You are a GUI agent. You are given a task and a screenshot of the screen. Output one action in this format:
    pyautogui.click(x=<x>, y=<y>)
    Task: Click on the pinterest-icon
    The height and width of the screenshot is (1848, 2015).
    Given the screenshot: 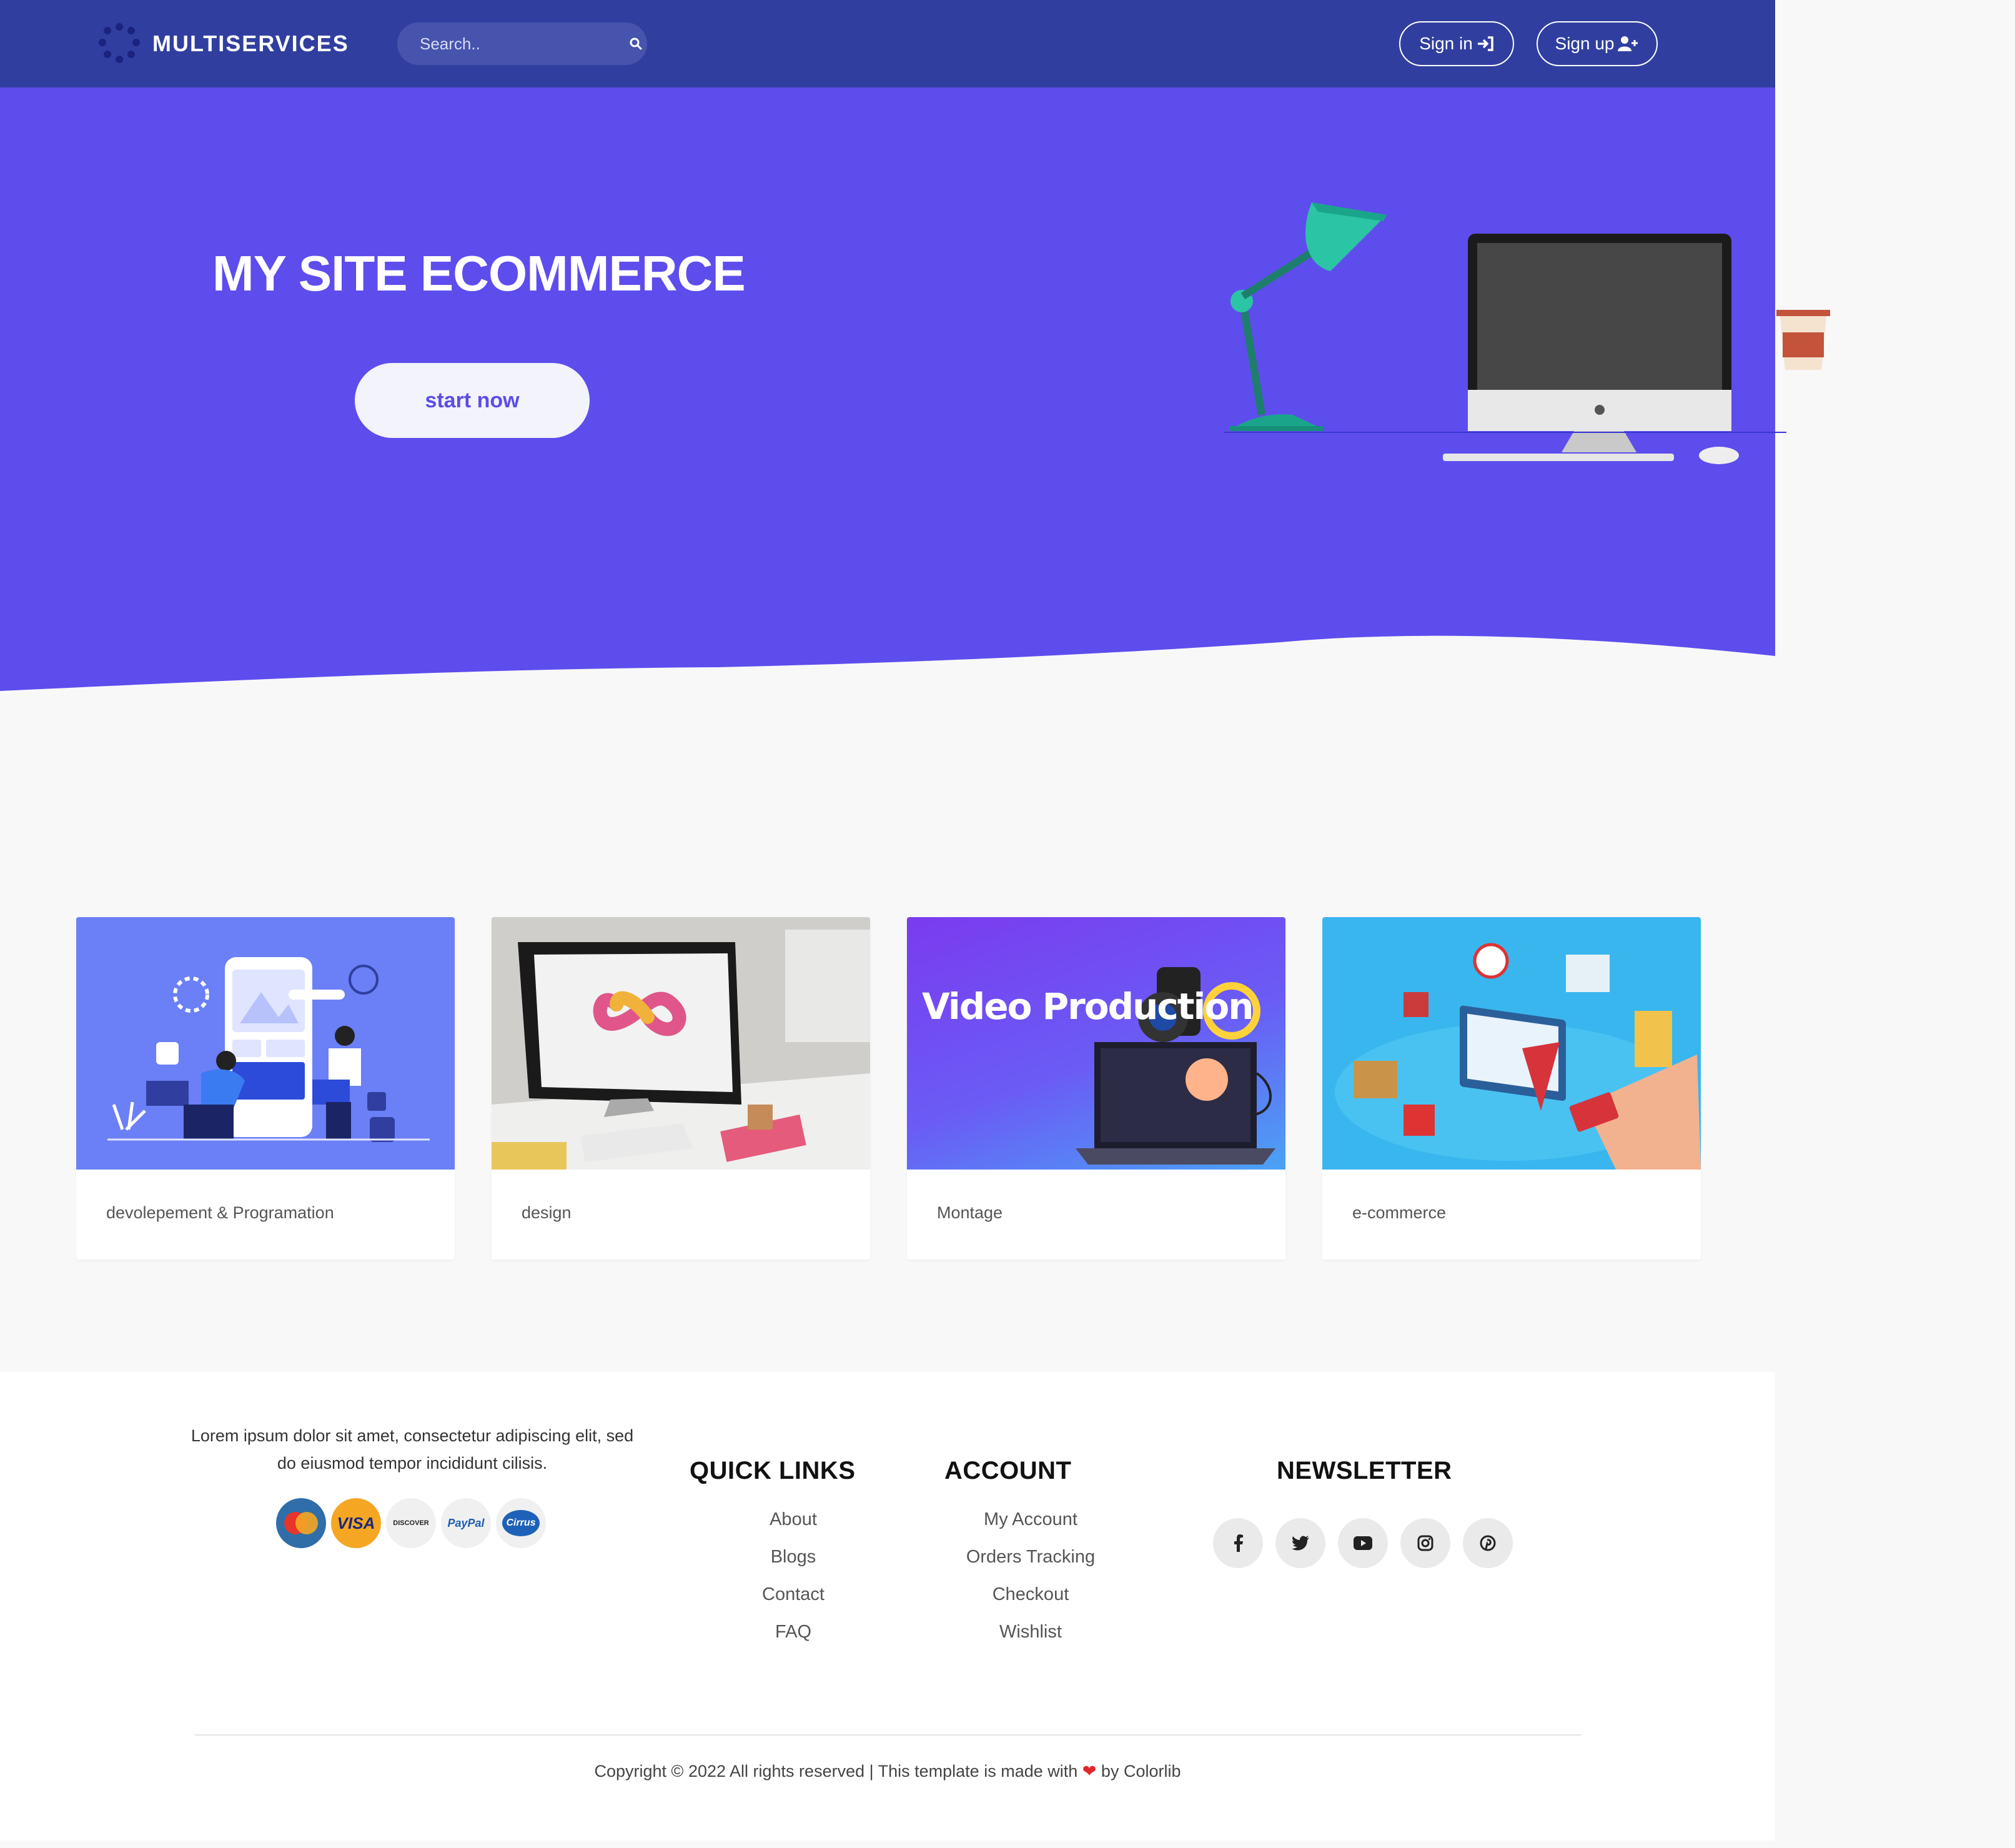 What is the action you would take?
    pyautogui.click(x=1488, y=1543)
    